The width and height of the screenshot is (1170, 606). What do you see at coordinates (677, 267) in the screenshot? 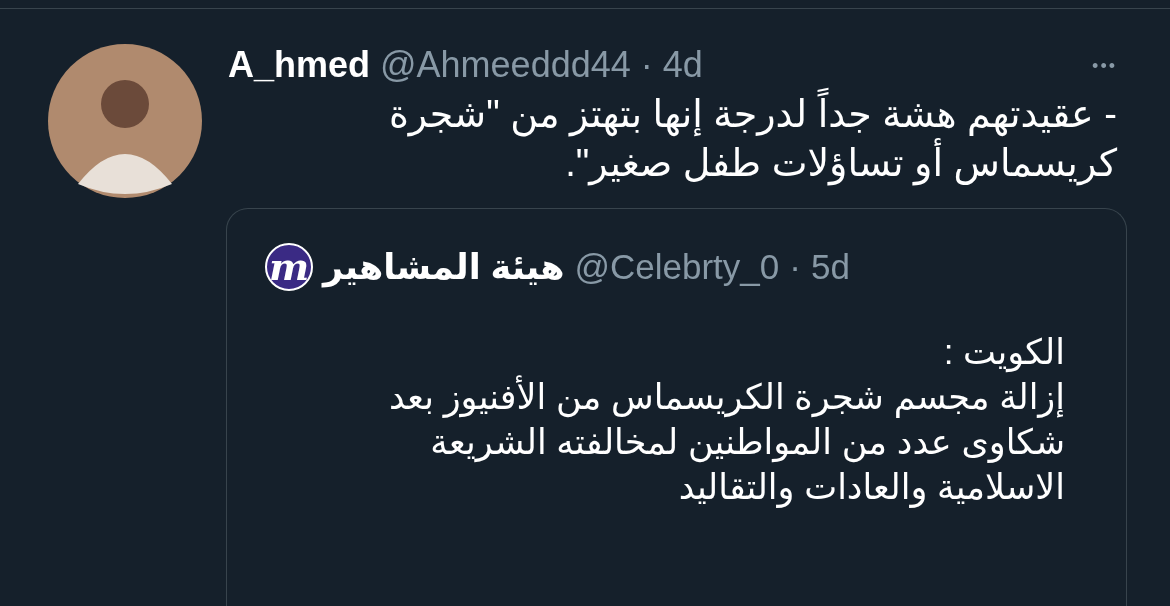
I see `user-handle: @Celebrty_0` at bounding box center [677, 267].